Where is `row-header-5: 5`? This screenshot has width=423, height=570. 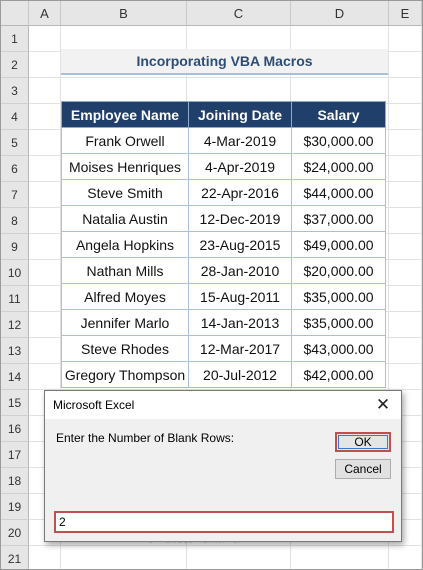
row-header-5: 5 is located at coordinates (15, 143).